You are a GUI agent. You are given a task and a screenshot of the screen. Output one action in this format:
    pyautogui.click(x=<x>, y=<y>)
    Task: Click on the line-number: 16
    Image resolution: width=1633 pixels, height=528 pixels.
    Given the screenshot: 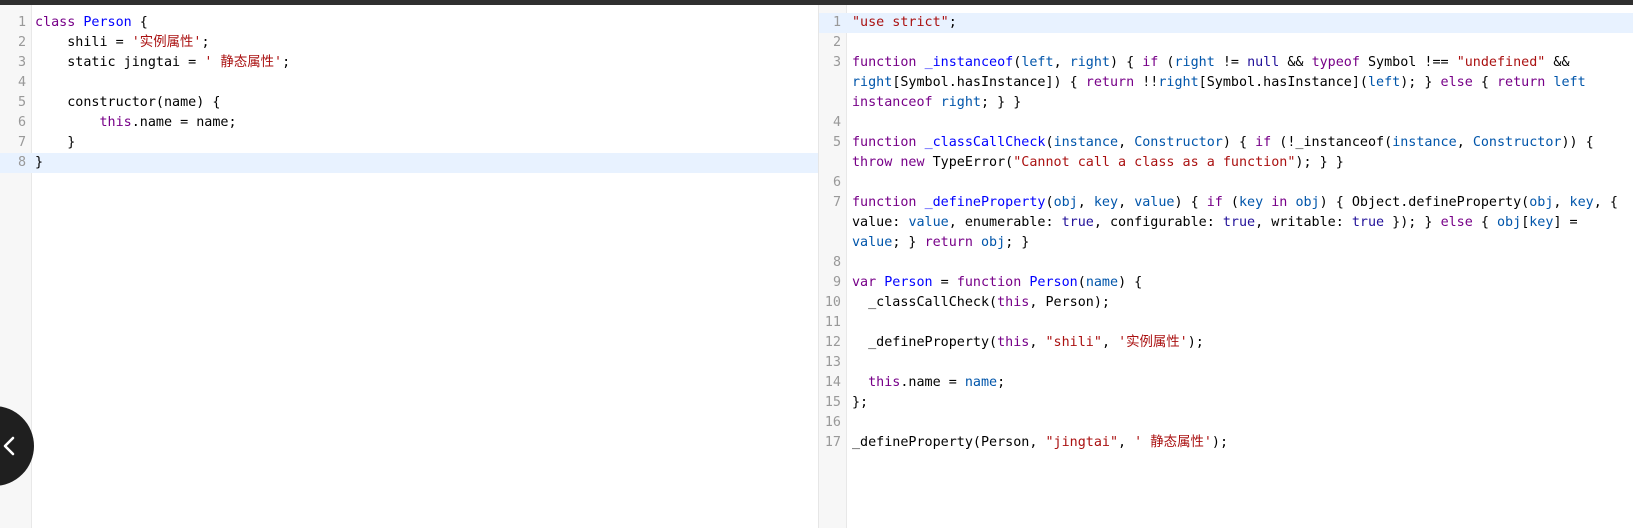 What is the action you would take?
    pyautogui.click(x=832, y=422)
    